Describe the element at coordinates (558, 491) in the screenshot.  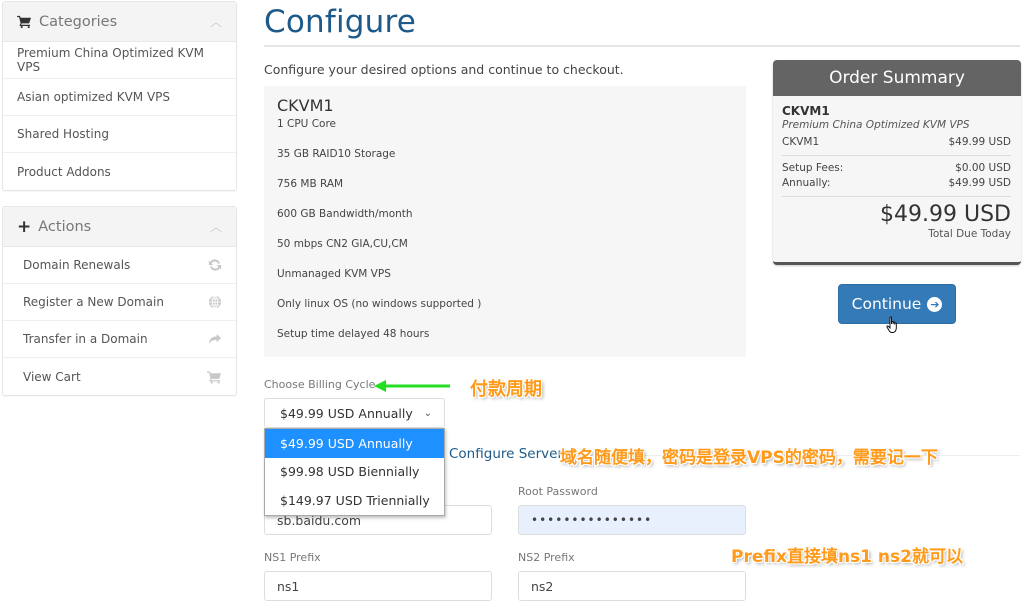
I see `root-password-label: Root Password` at that location.